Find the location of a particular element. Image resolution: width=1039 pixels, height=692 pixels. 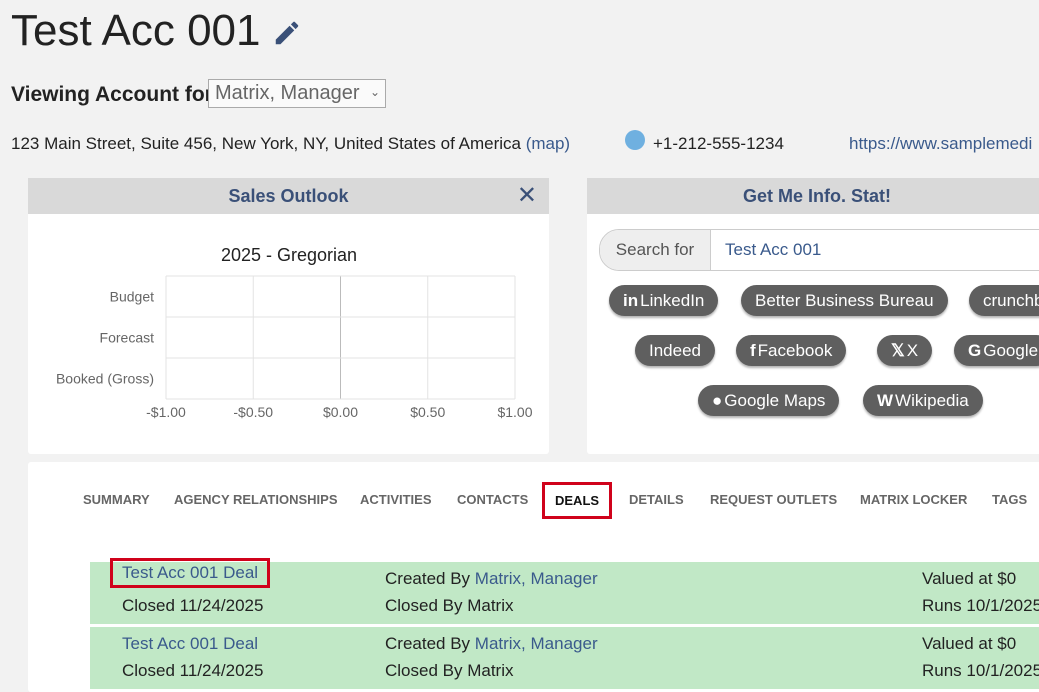

tab-activities: ACTIVITIES is located at coordinates (396, 499).